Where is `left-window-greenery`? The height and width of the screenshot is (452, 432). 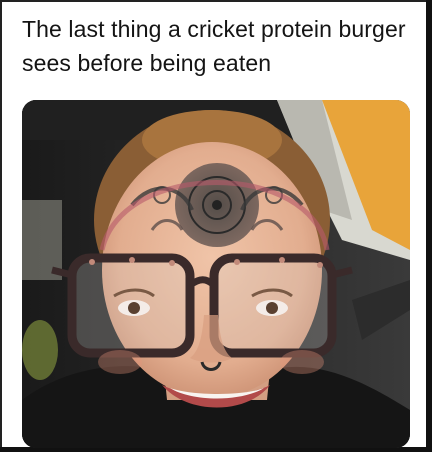 left-window-greenery is located at coordinates (40, 350).